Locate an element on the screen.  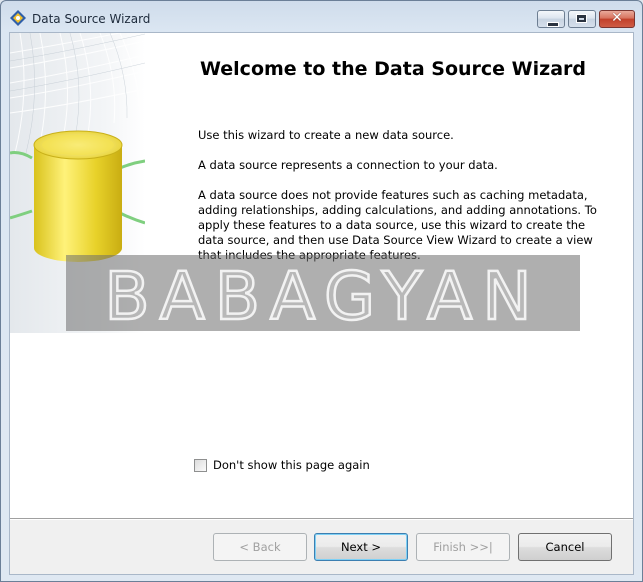
dont-show-again-checkbox is located at coordinates (200, 465).